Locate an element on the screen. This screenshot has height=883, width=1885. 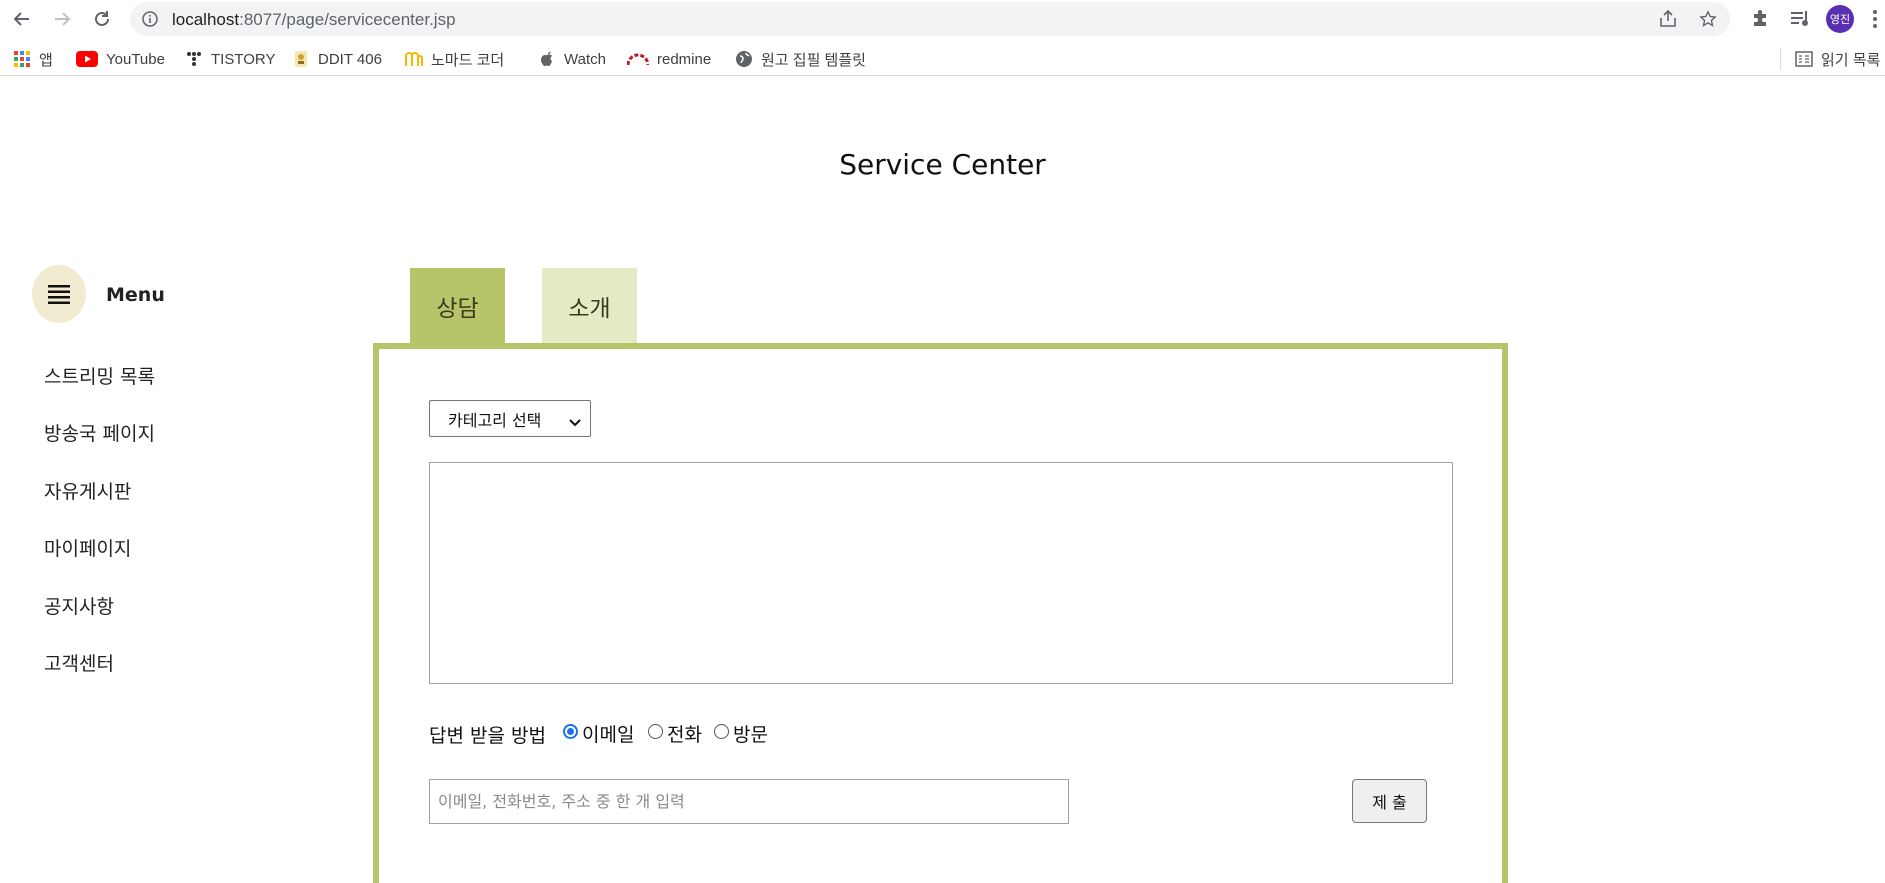
browser-toolbar: localhost:8077/page/servicecenter.jsp 영진 is located at coordinates (942, 19).